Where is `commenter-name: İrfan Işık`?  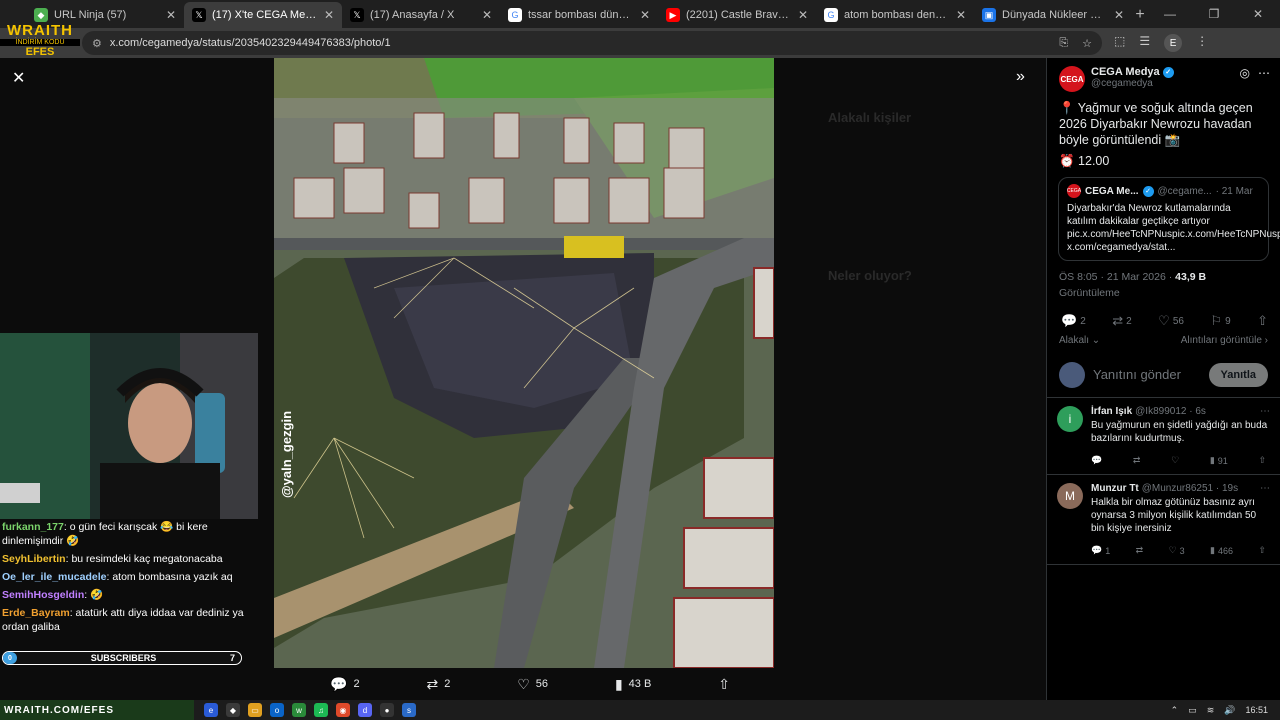
commenter-name: İrfan Işık is located at coordinates (1111, 411).